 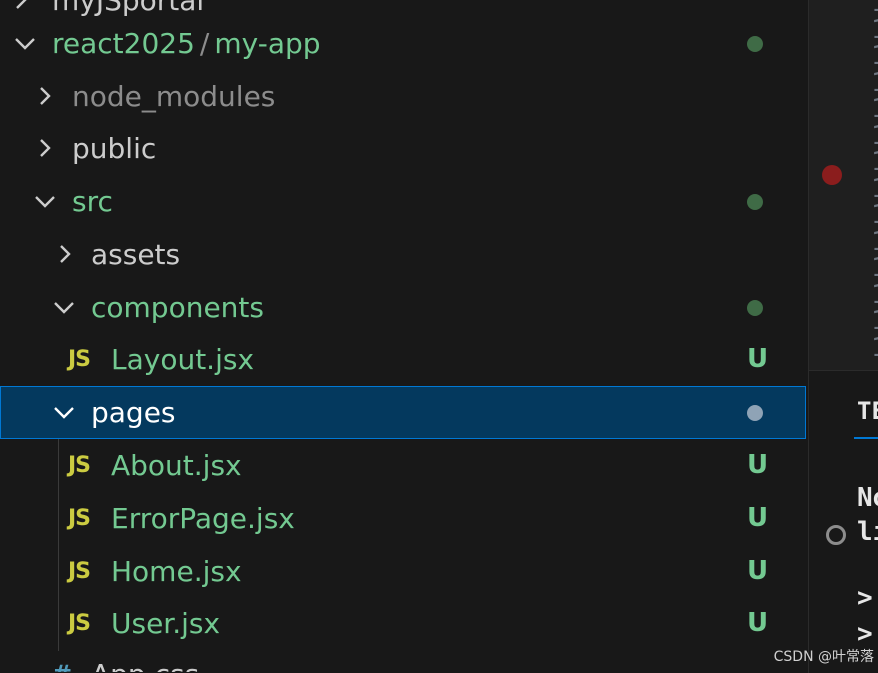 What do you see at coordinates (92, 201) in the screenshot?
I see `tree-item-label: src` at bounding box center [92, 201].